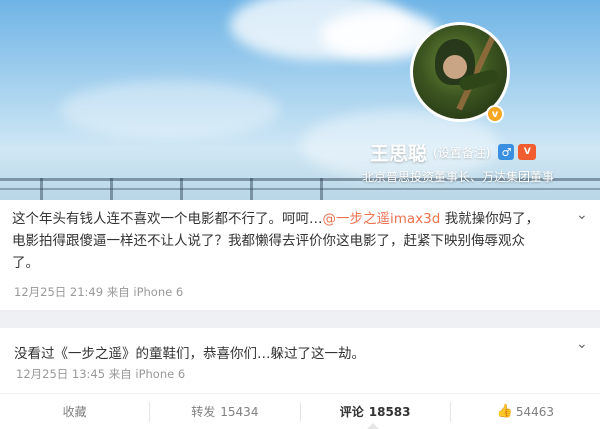  Describe the element at coordinates (389, 411) in the screenshot. I see `comment-count: 18583` at that location.